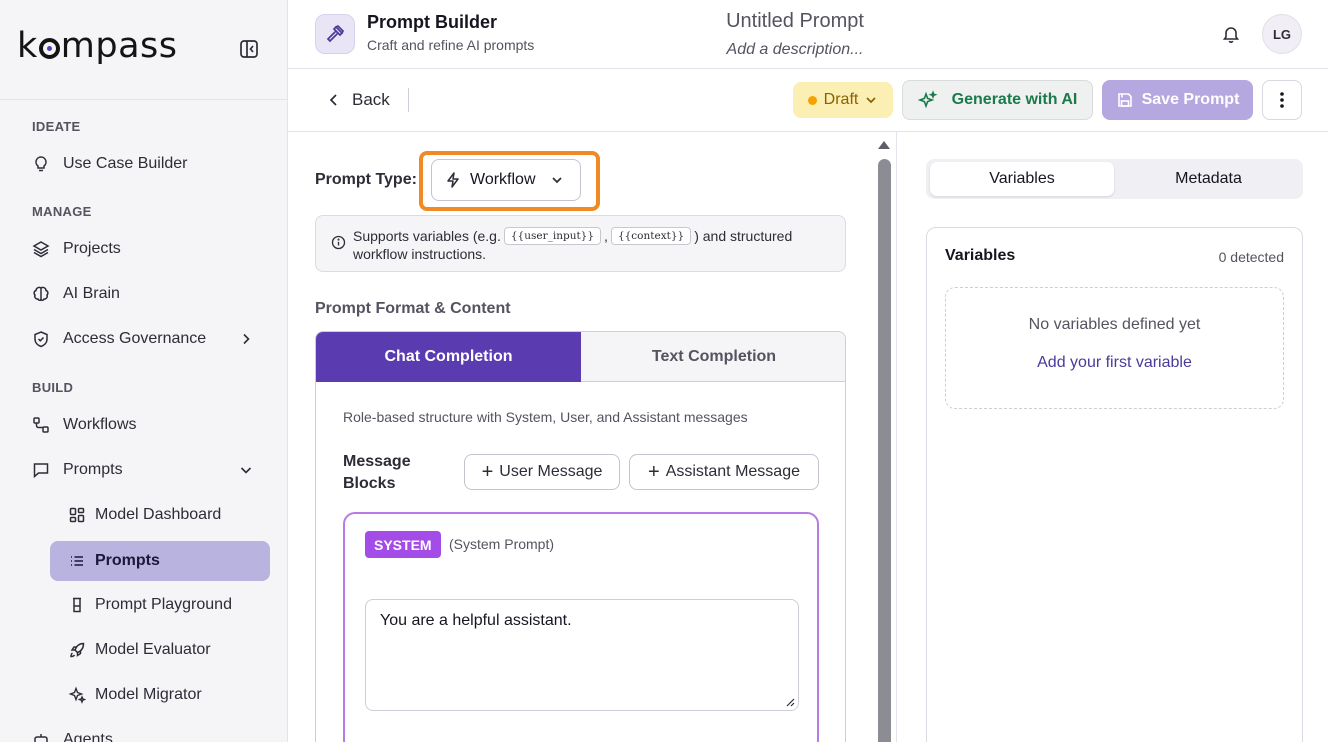  Describe the element at coordinates (88, 736) in the screenshot. I see `sidebar-item-label: Agents` at that location.